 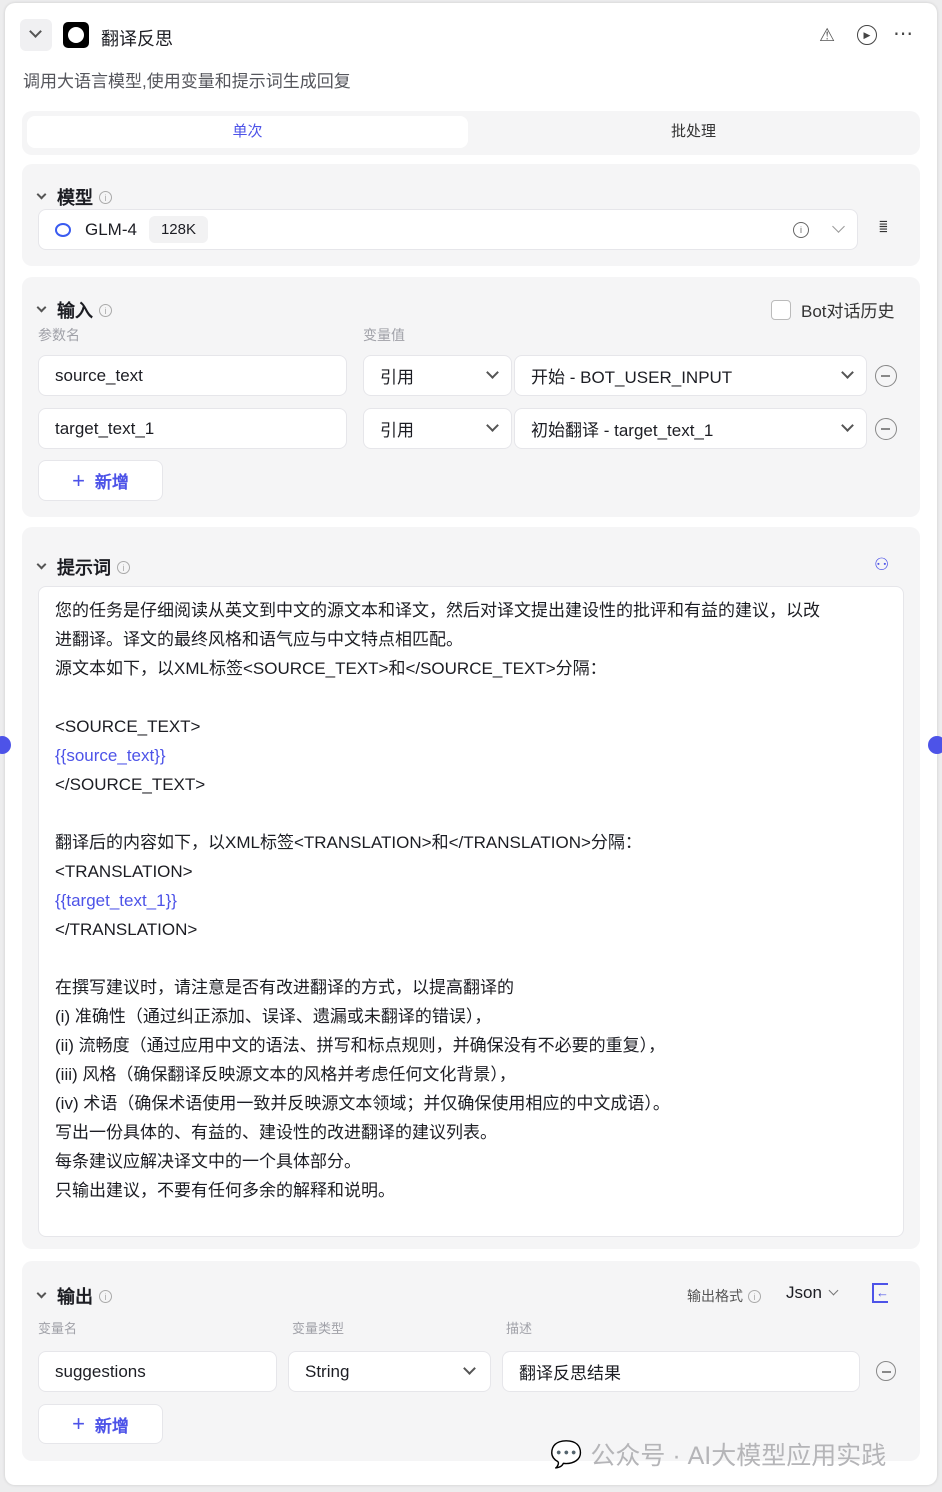 What do you see at coordinates (128, 726) in the screenshot?
I see `prompt-line: <SOURCE_TEXT>` at bounding box center [128, 726].